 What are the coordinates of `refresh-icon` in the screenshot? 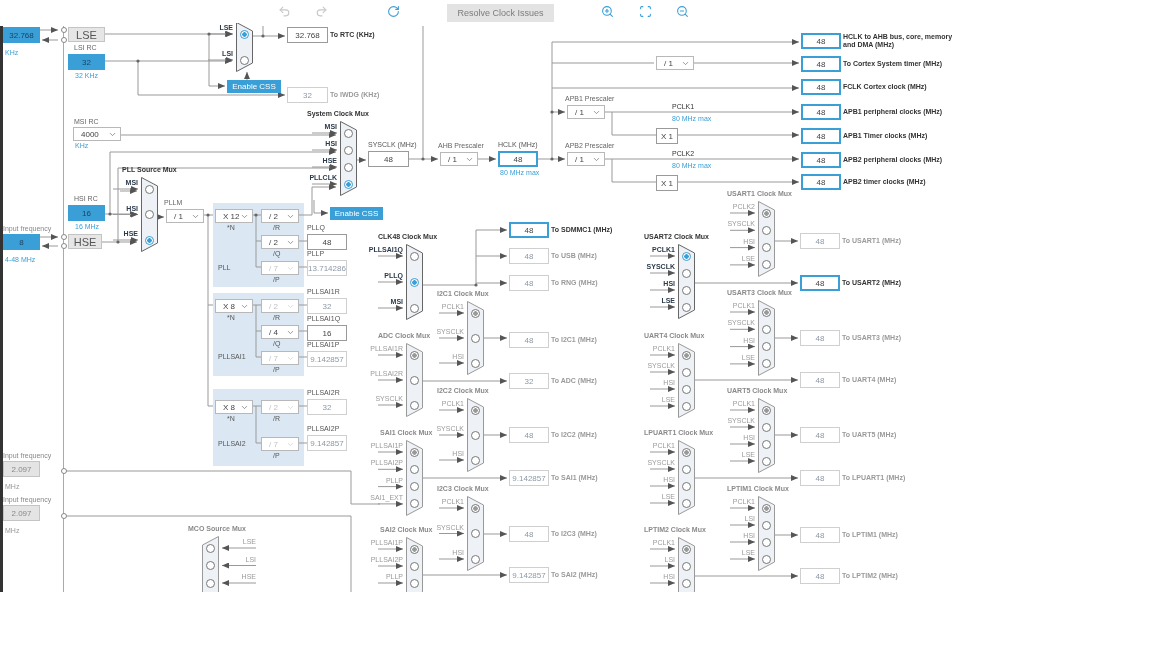 It's located at (393, 11).